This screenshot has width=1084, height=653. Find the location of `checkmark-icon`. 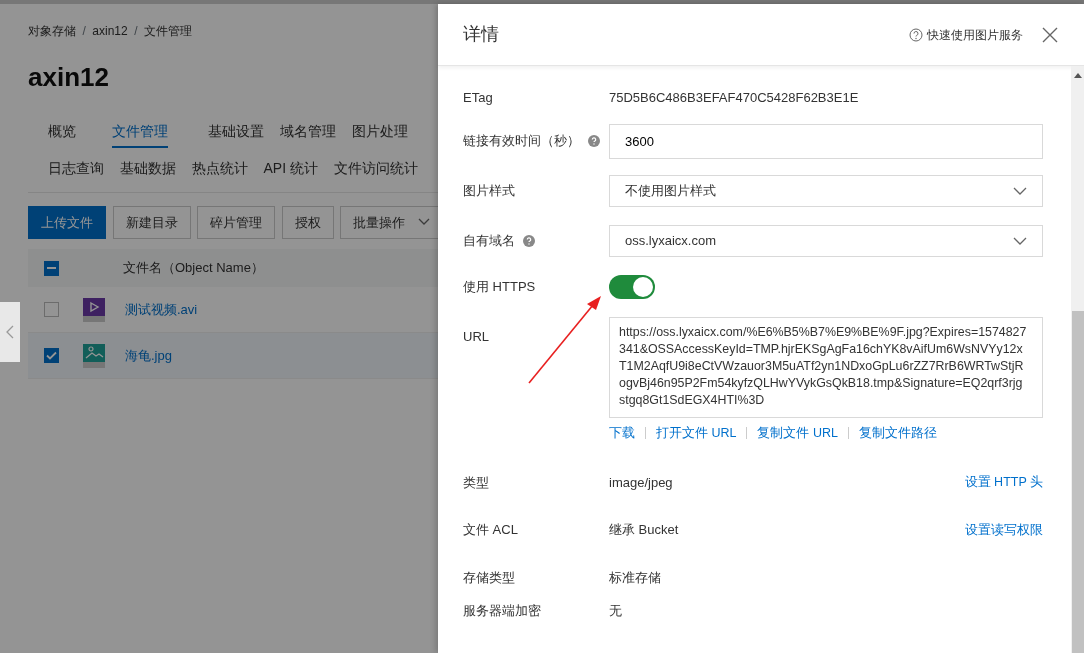

checkmark-icon is located at coordinates (51, 355).